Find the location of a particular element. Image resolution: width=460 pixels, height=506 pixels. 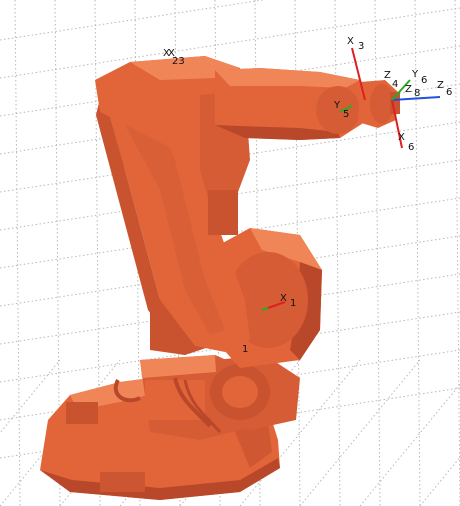

frame-3-number: 3 is located at coordinates (361, 46).